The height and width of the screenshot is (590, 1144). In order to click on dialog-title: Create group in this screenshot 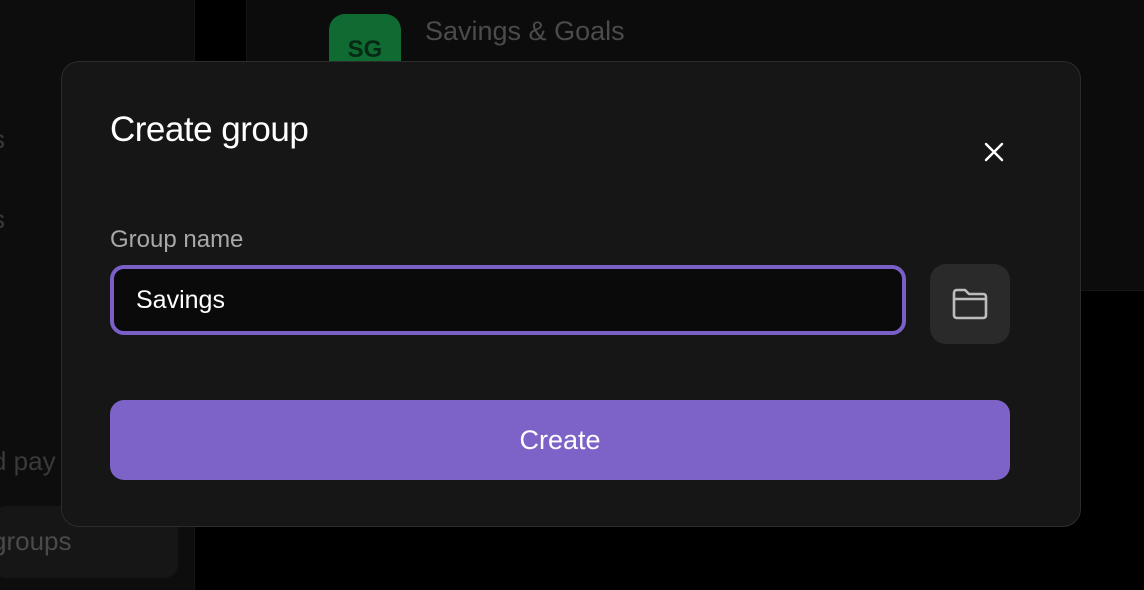, I will do `click(209, 129)`.